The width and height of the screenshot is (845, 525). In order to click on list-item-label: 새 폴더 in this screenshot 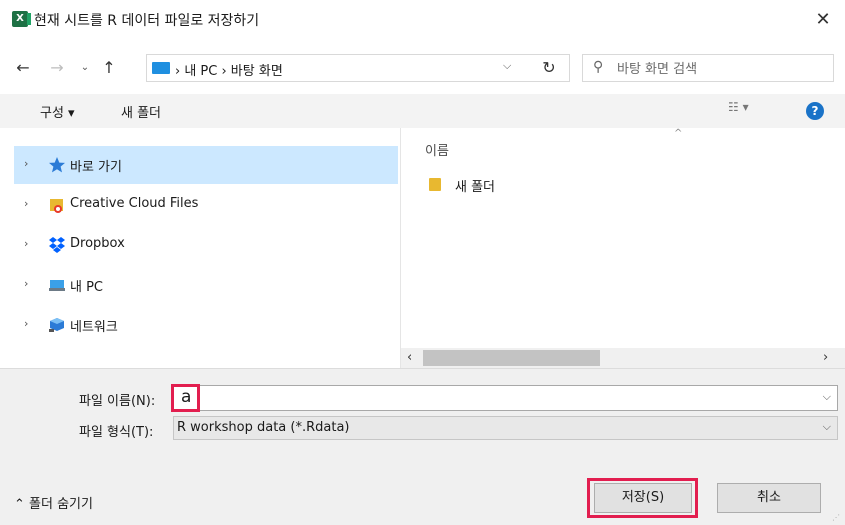, I will do `click(475, 187)`.